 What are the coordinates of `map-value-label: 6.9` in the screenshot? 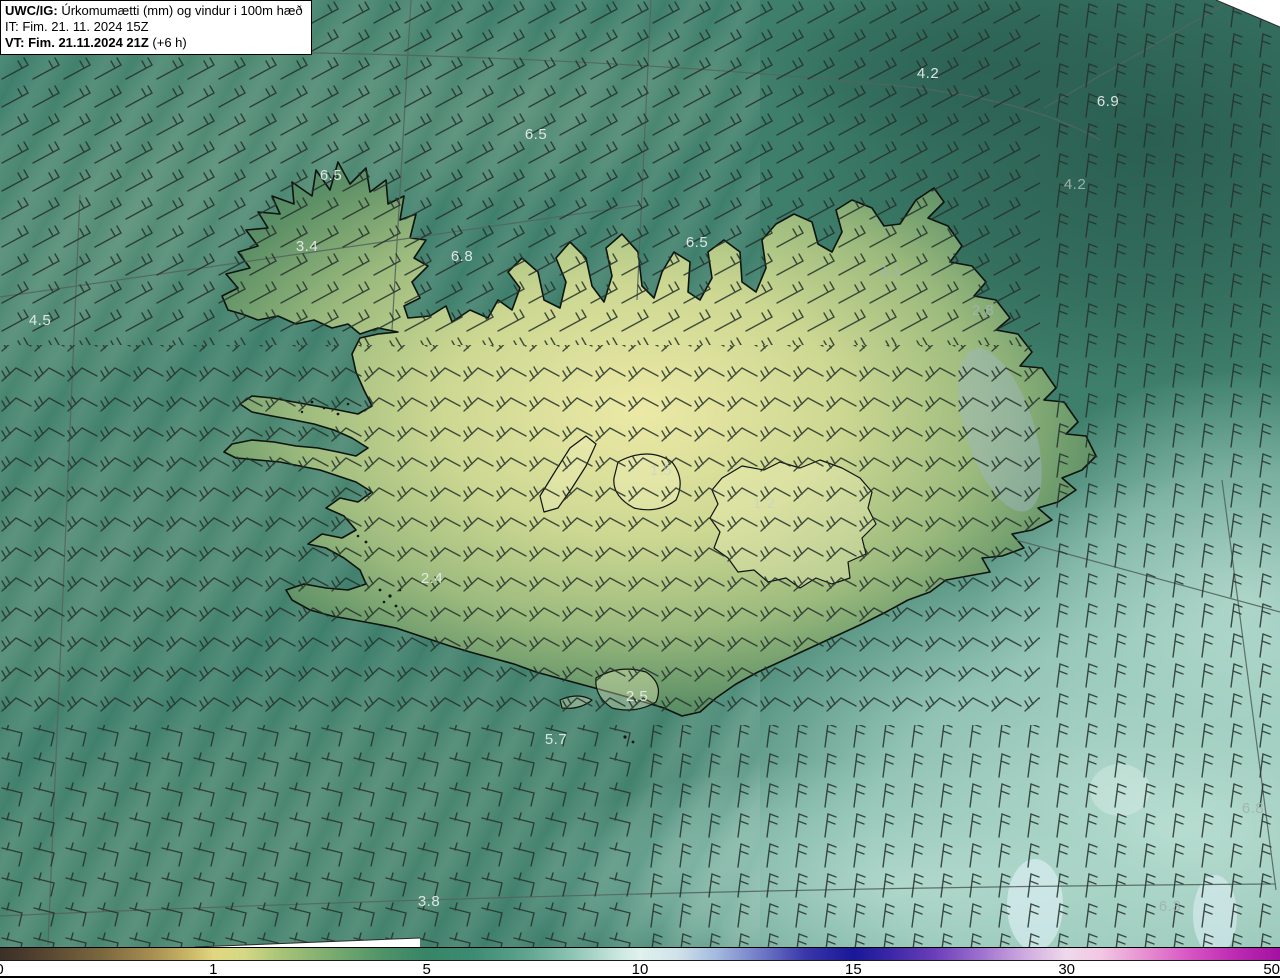 It's located at (1108, 101).